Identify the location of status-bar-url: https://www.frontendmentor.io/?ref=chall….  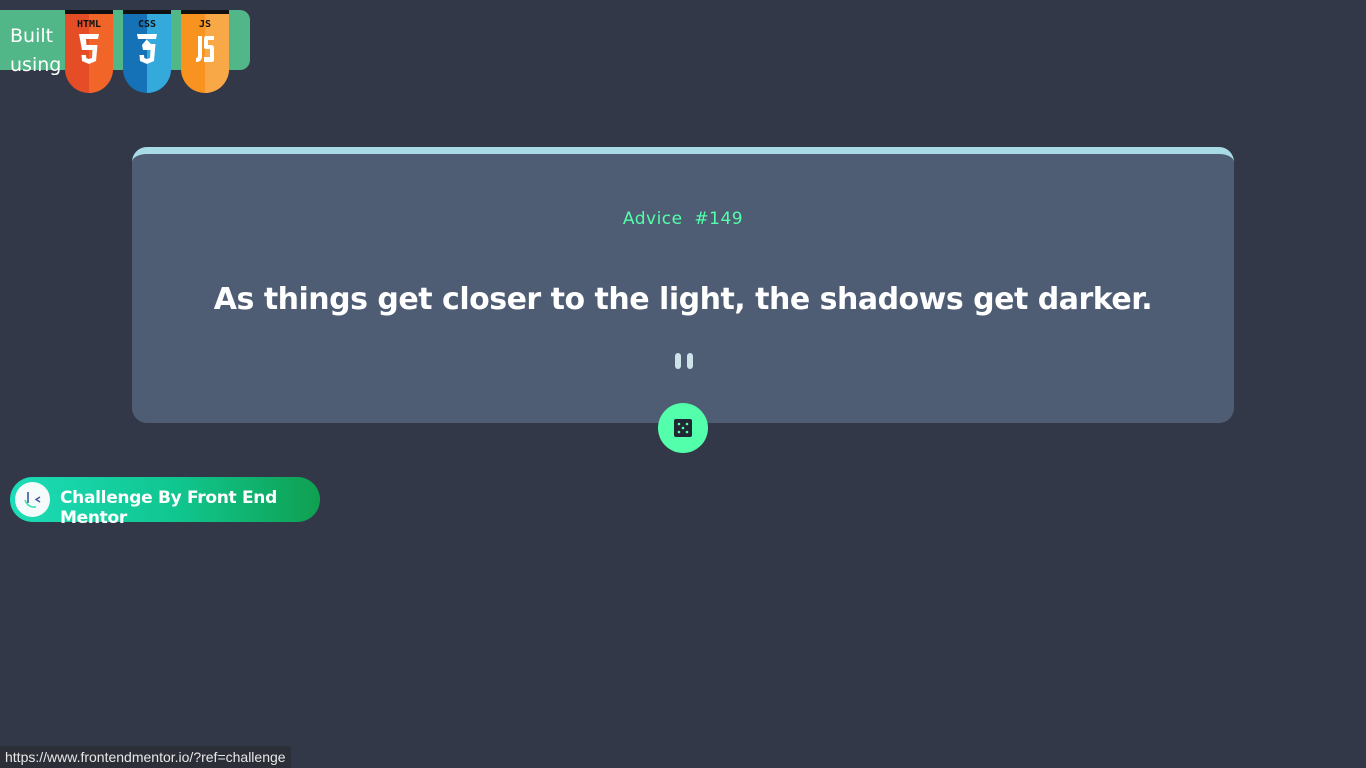
(145, 757).